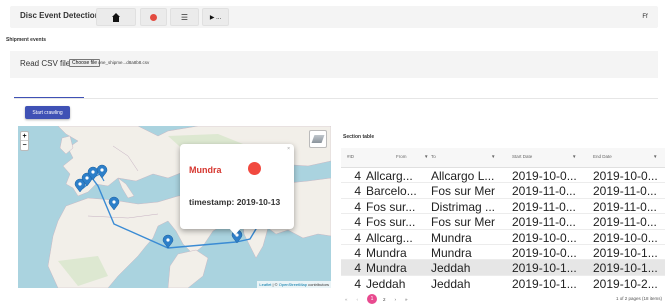 The width and height of the screenshot is (668, 307). I want to click on zoom-out-button: −, so click(24, 145).